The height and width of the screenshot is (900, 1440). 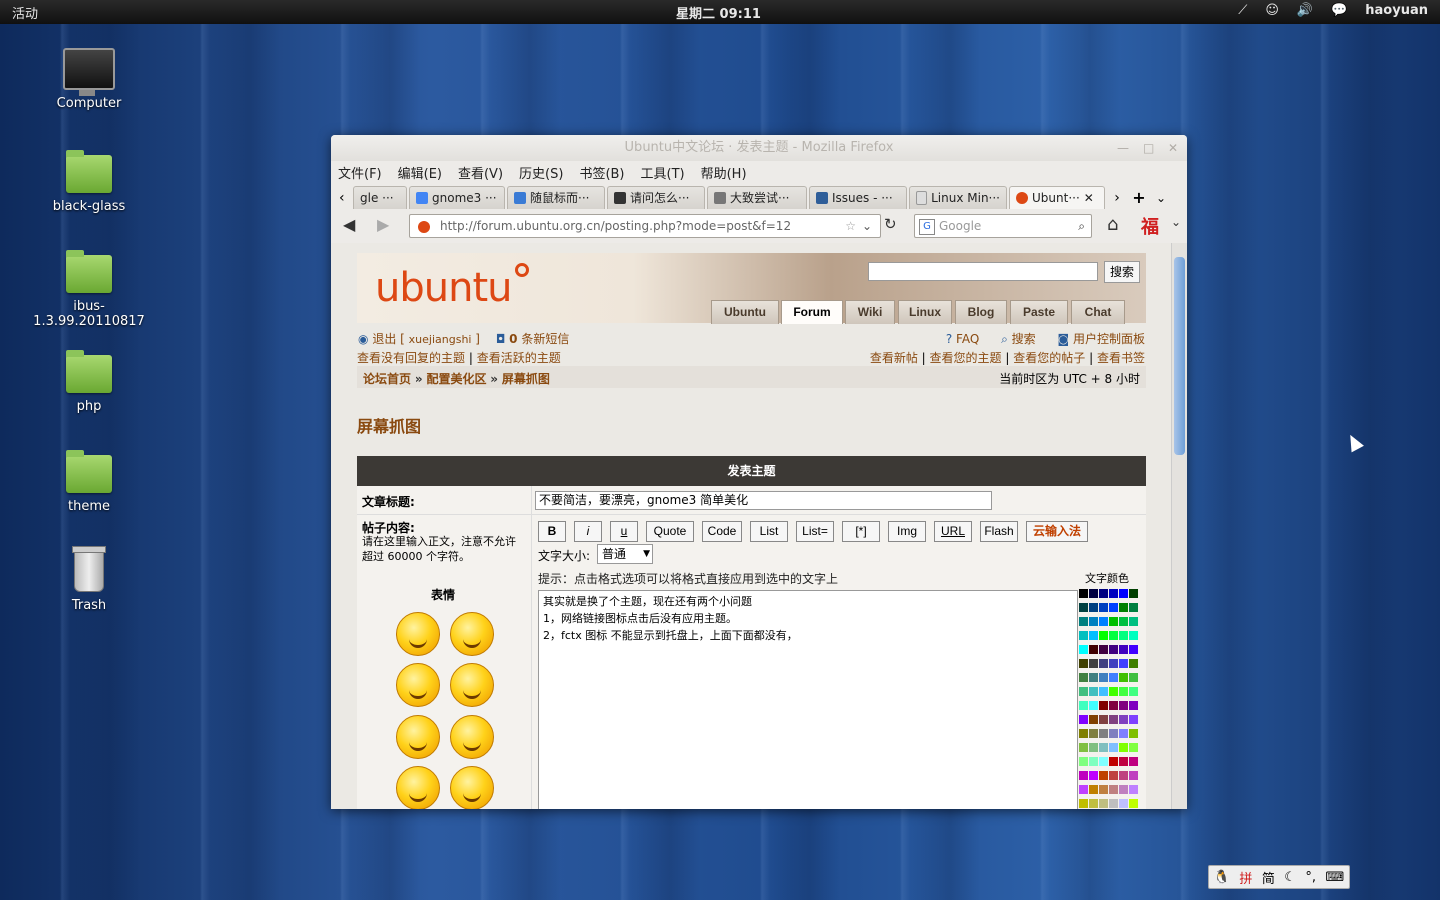 What do you see at coordinates (89, 482) in the screenshot?
I see `desktop-icon-theme: theme` at bounding box center [89, 482].